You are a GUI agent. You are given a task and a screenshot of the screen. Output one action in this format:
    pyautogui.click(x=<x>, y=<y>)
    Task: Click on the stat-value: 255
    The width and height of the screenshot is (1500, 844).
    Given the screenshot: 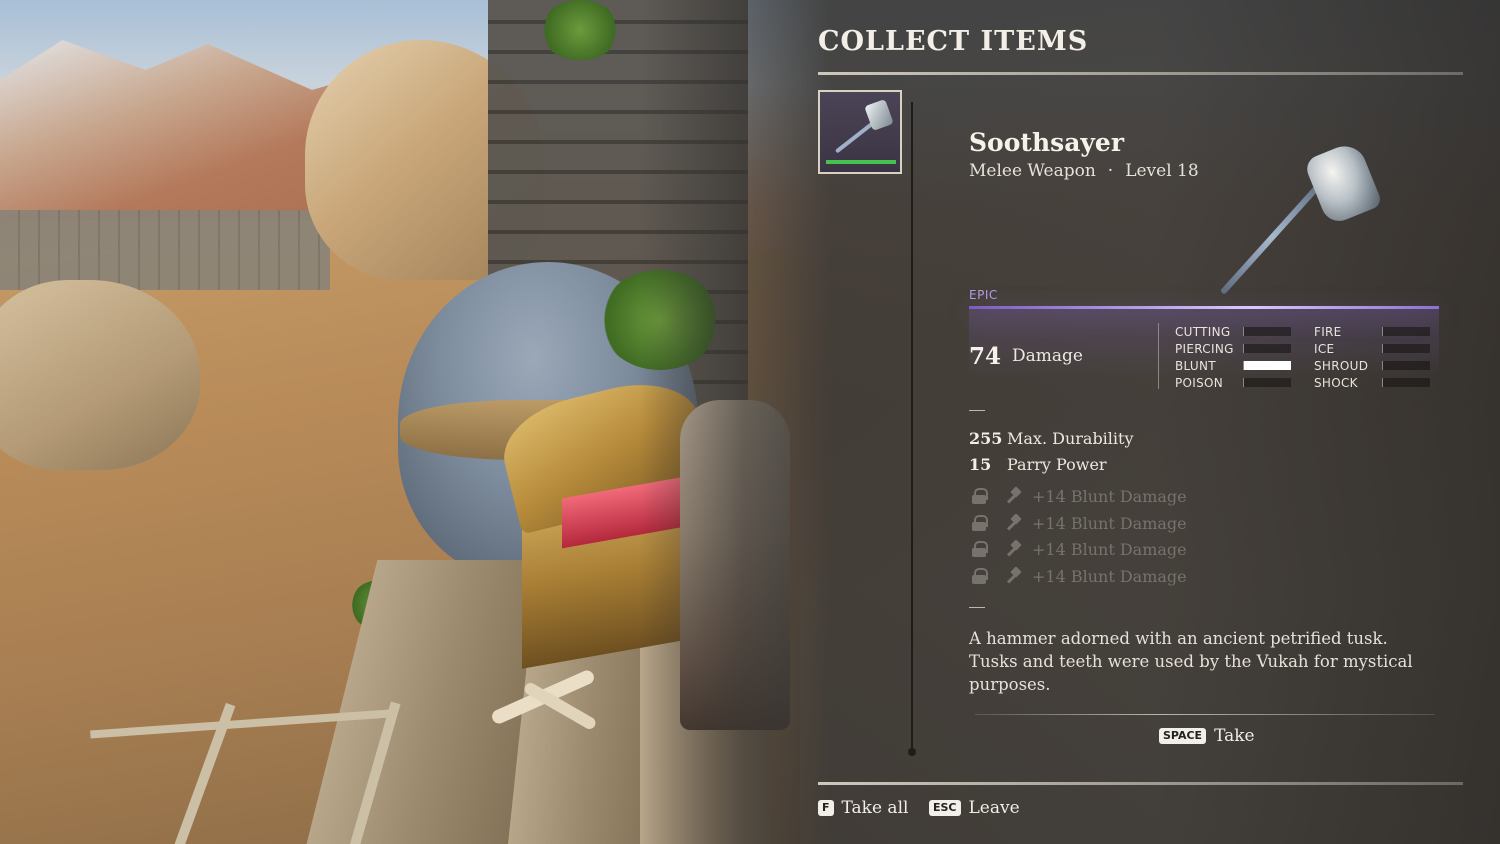 What is the action you would take?
    pyautogui.click(x=986, y=438)
    